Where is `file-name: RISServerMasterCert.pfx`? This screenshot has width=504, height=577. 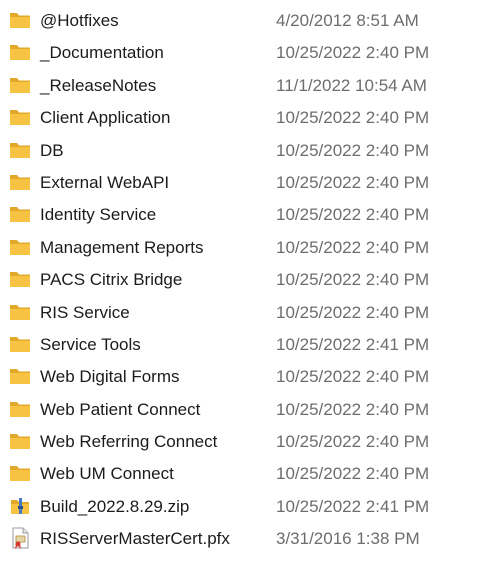 file-name: RISServerMasterCert.pfx is located at coordinates (135, 539).